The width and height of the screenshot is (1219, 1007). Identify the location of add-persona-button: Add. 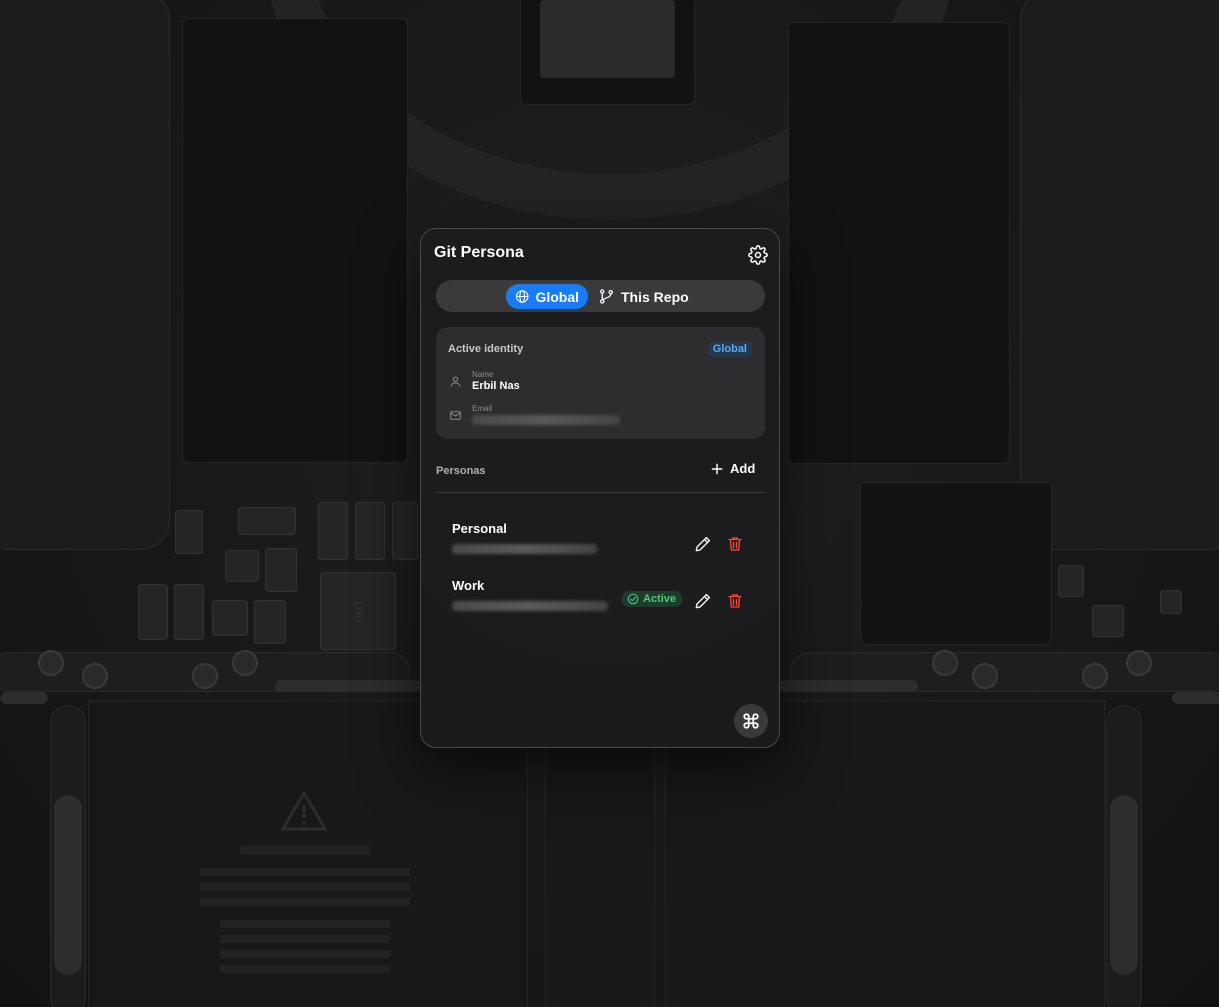
(732, 468).